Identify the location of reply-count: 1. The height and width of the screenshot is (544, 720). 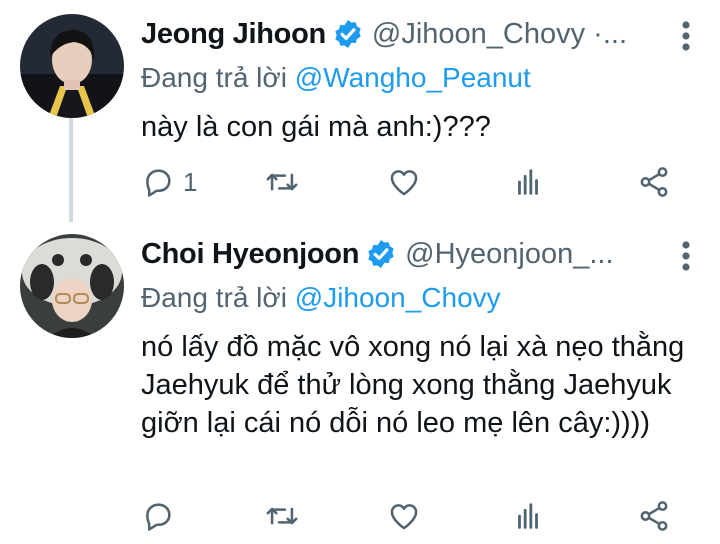
(190, 181).